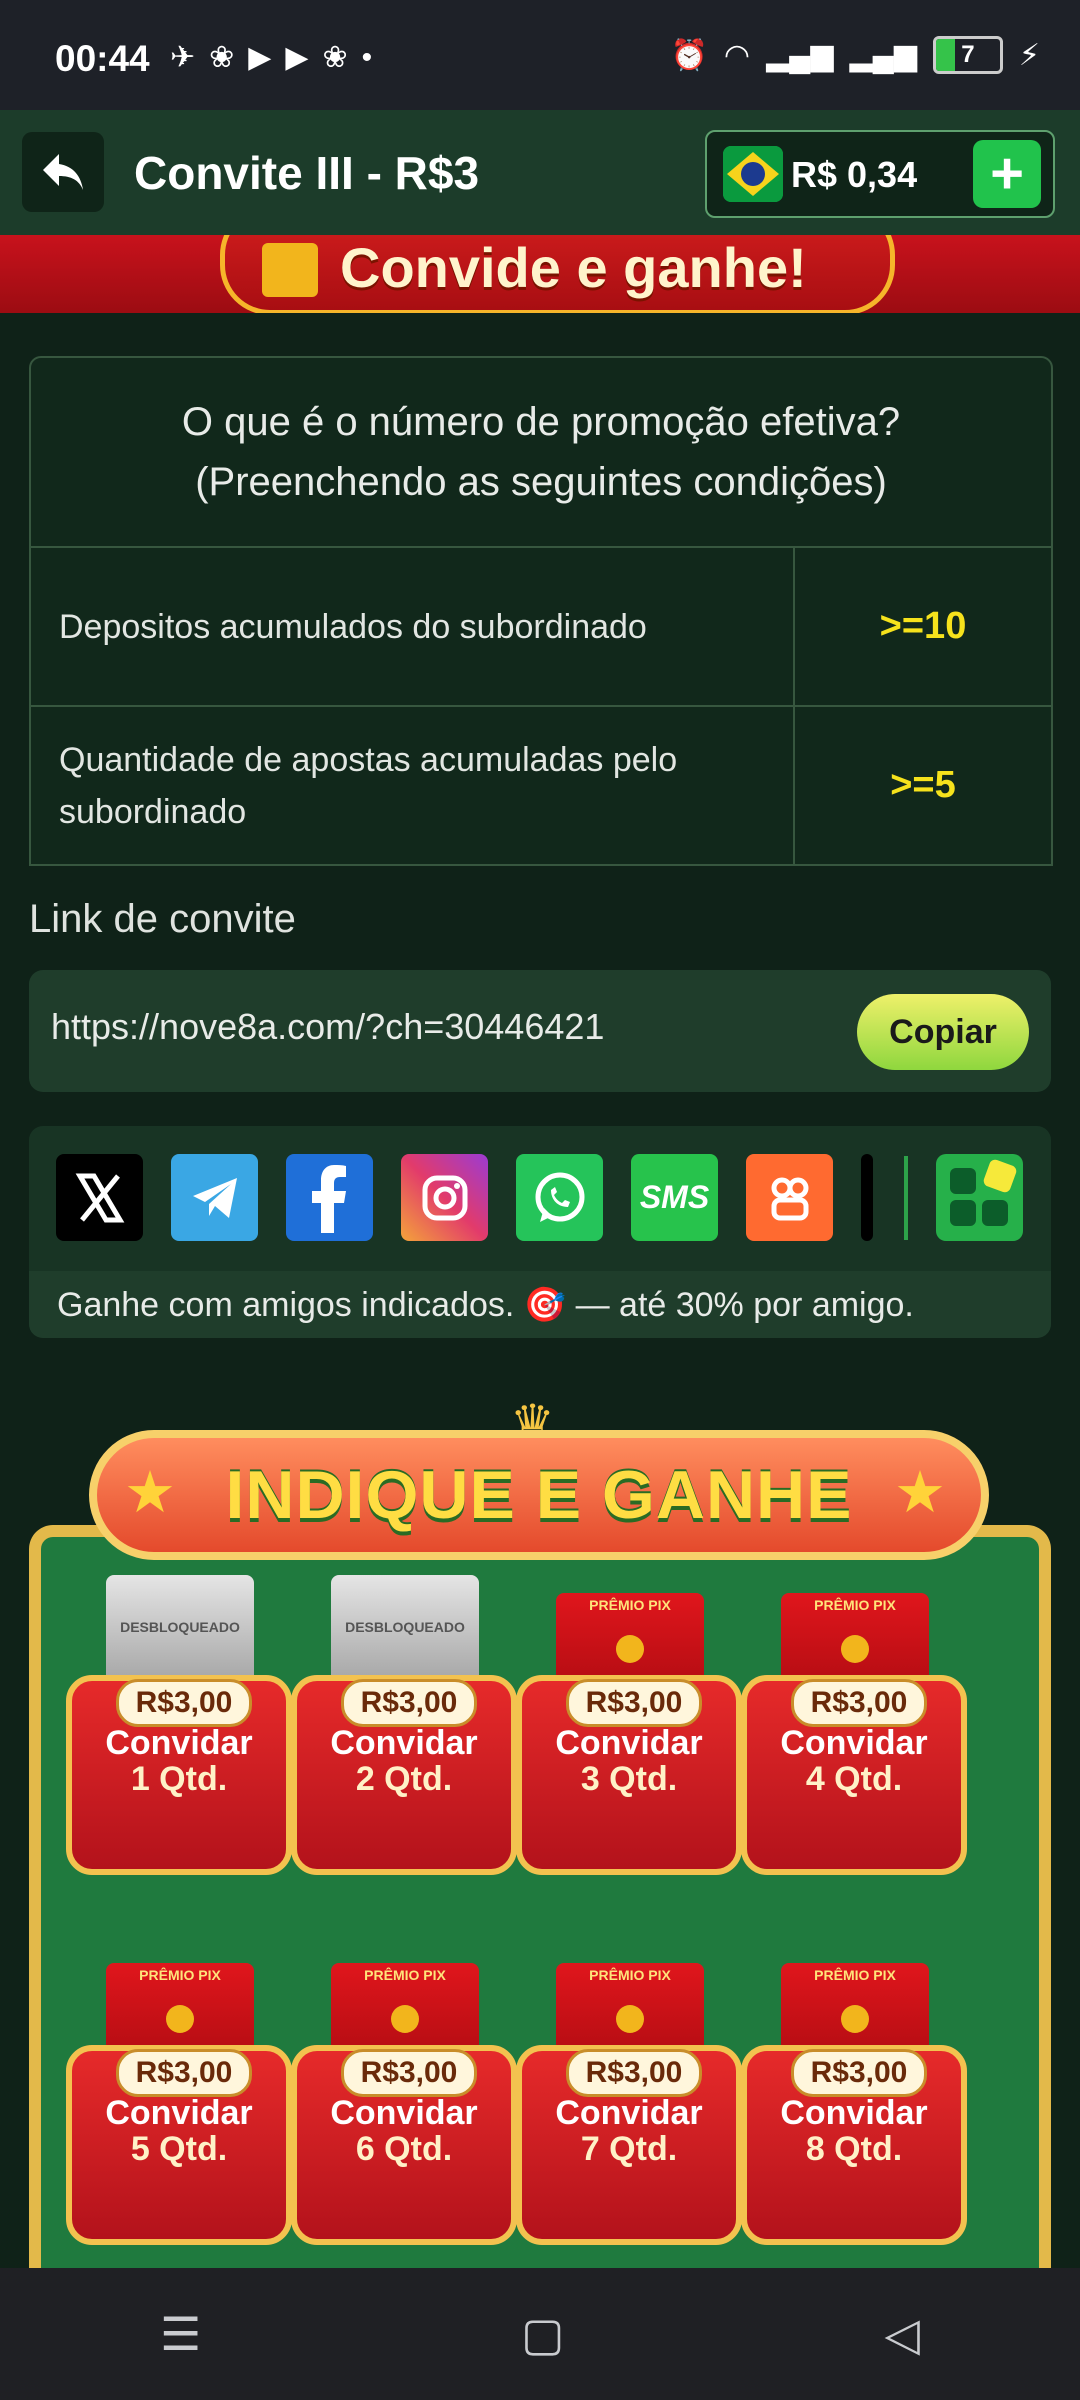  I want to click on status-bar: 00:44 ✈ ❀ ▶ ▶ ❀ • ⏰ ◠ ▂▄▆ ▂▄▆ 7 ⚡, so click(540, 55).